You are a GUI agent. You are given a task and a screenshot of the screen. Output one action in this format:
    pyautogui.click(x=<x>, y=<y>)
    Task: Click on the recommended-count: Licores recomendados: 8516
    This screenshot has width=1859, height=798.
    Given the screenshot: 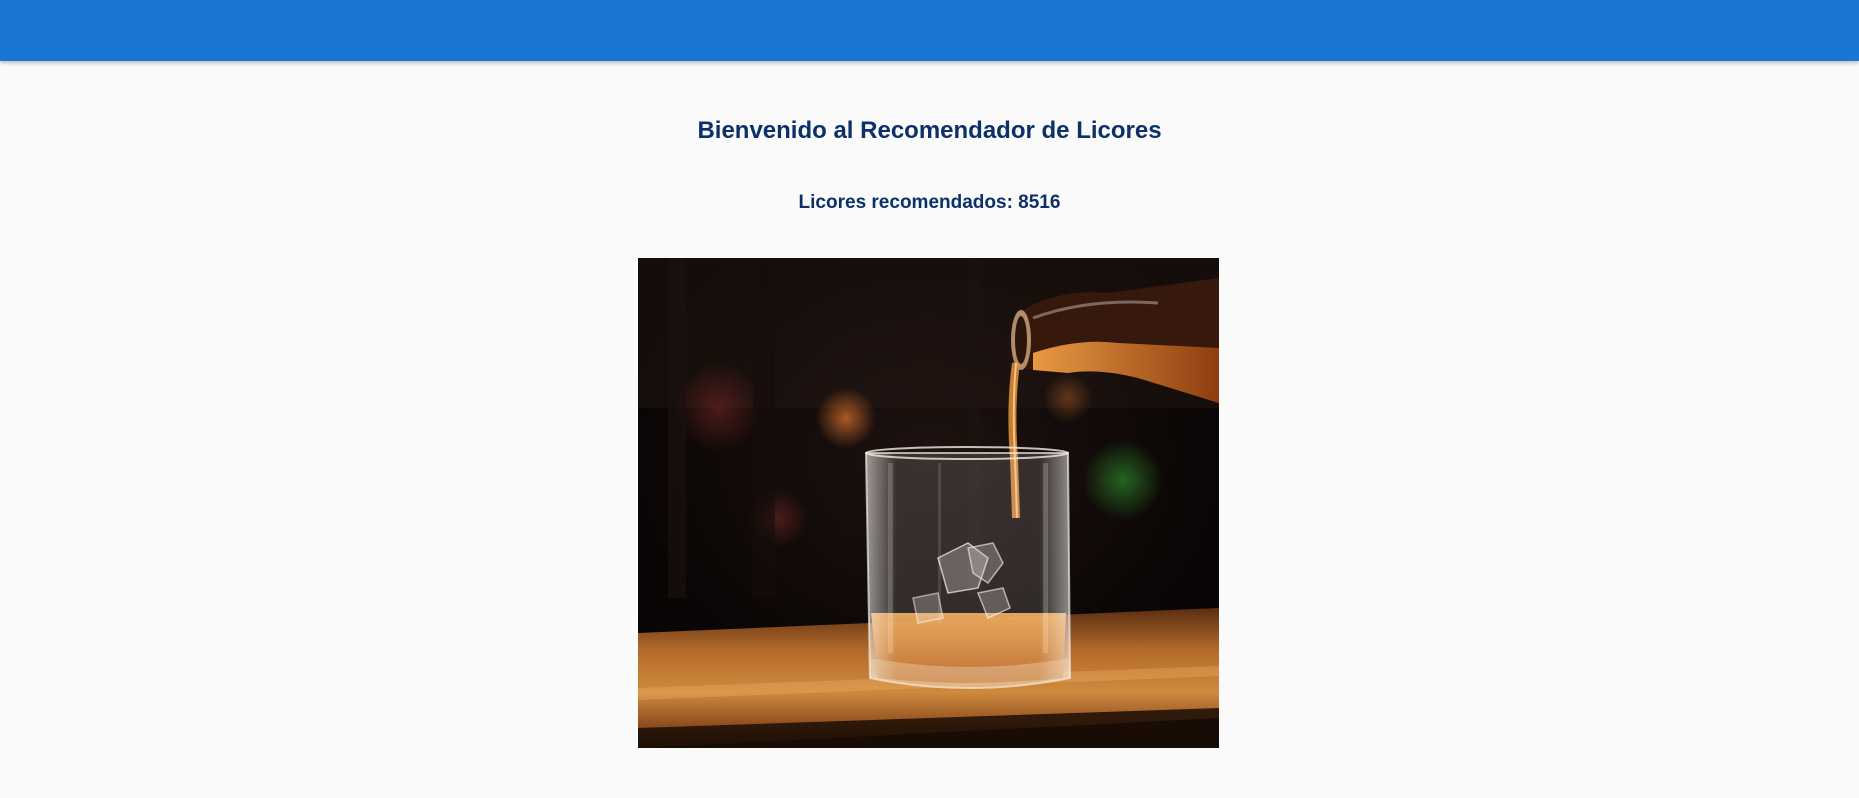 What is the action you would take?
    pyautogui.click(x=929, y=202)
    